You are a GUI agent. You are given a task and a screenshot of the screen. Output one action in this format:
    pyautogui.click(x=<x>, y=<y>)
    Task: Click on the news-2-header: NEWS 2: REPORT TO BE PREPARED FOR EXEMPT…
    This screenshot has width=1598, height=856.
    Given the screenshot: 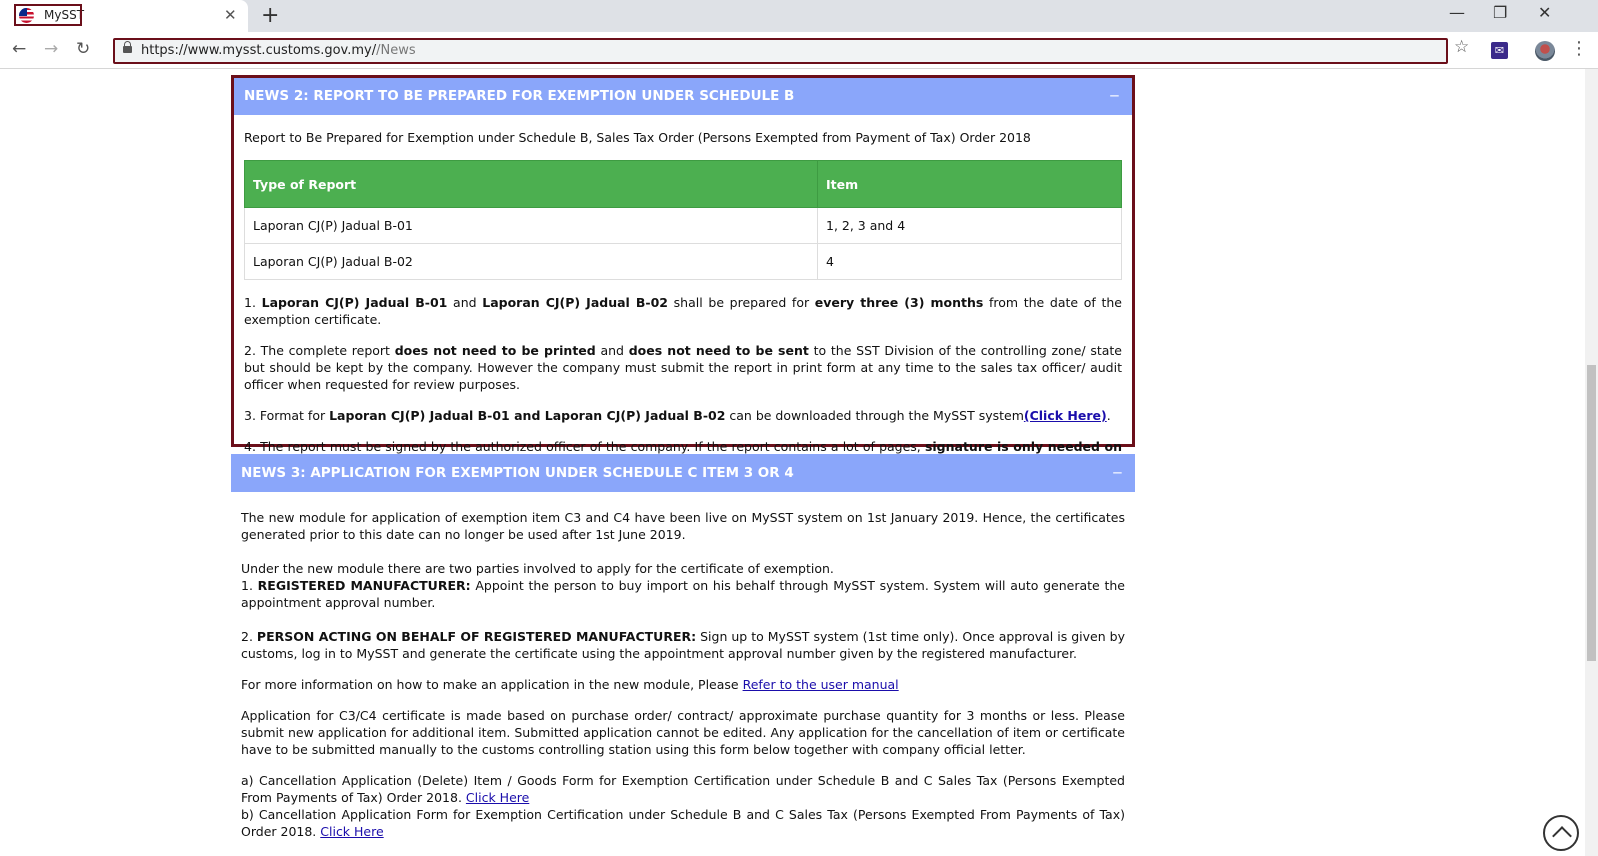 What is the action you would take?
    pyautogui.click(x=683, y=96)
    